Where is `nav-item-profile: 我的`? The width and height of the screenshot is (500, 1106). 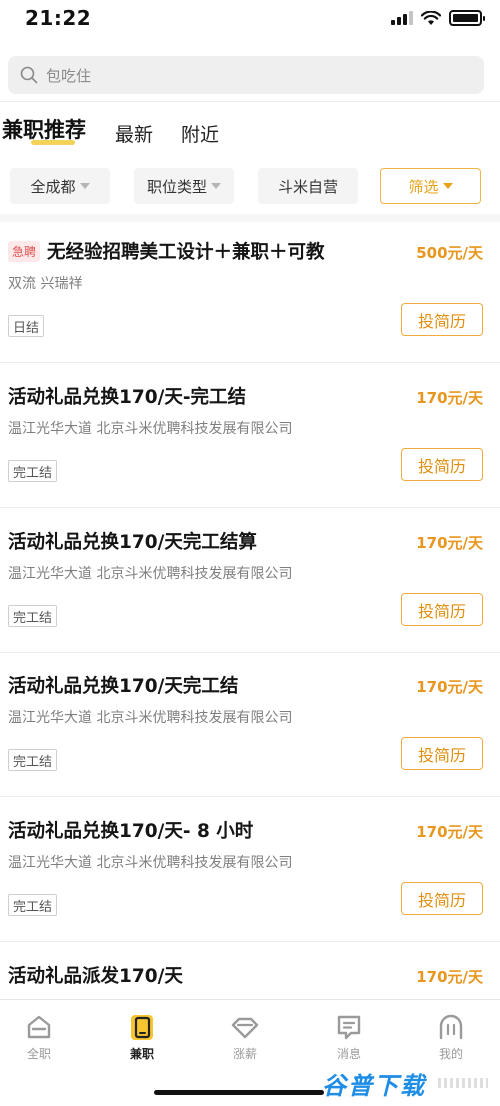
nav-item-profile: 我的 is located at coordinates (451, 1037).